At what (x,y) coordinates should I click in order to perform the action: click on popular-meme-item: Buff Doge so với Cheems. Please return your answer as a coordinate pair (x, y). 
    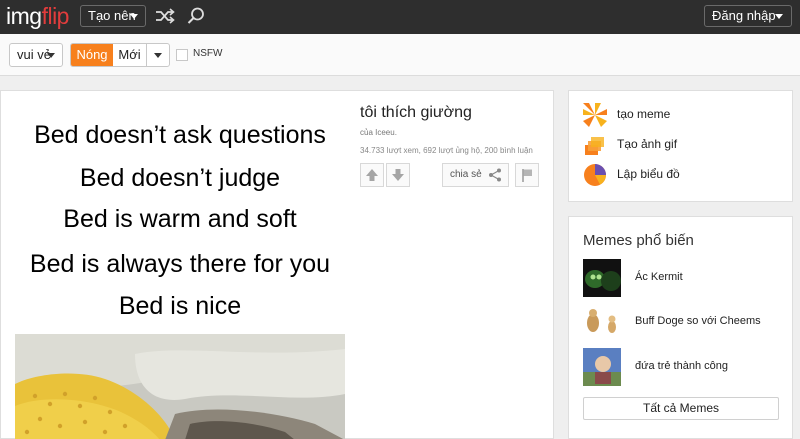
    Looking at the image, I should click on (685, 322).